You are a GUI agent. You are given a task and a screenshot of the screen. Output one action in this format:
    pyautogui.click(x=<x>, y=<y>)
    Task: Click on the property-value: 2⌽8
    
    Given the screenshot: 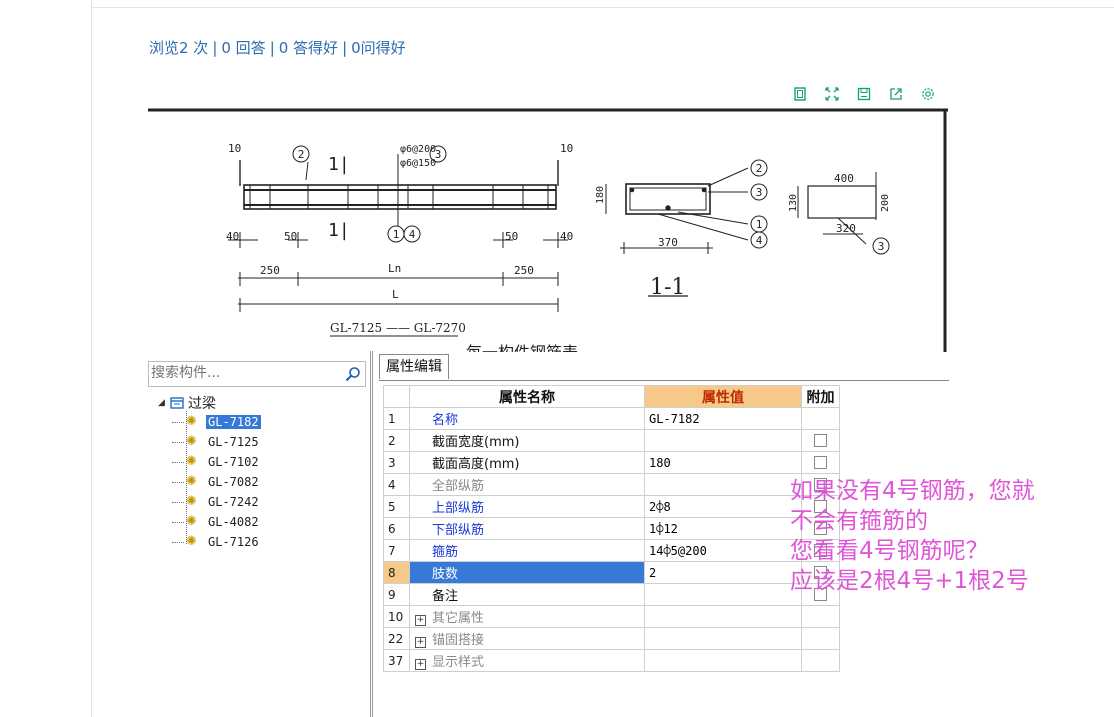 What is the action you would take?
    pyautogui.click(x=723, y=506)
    